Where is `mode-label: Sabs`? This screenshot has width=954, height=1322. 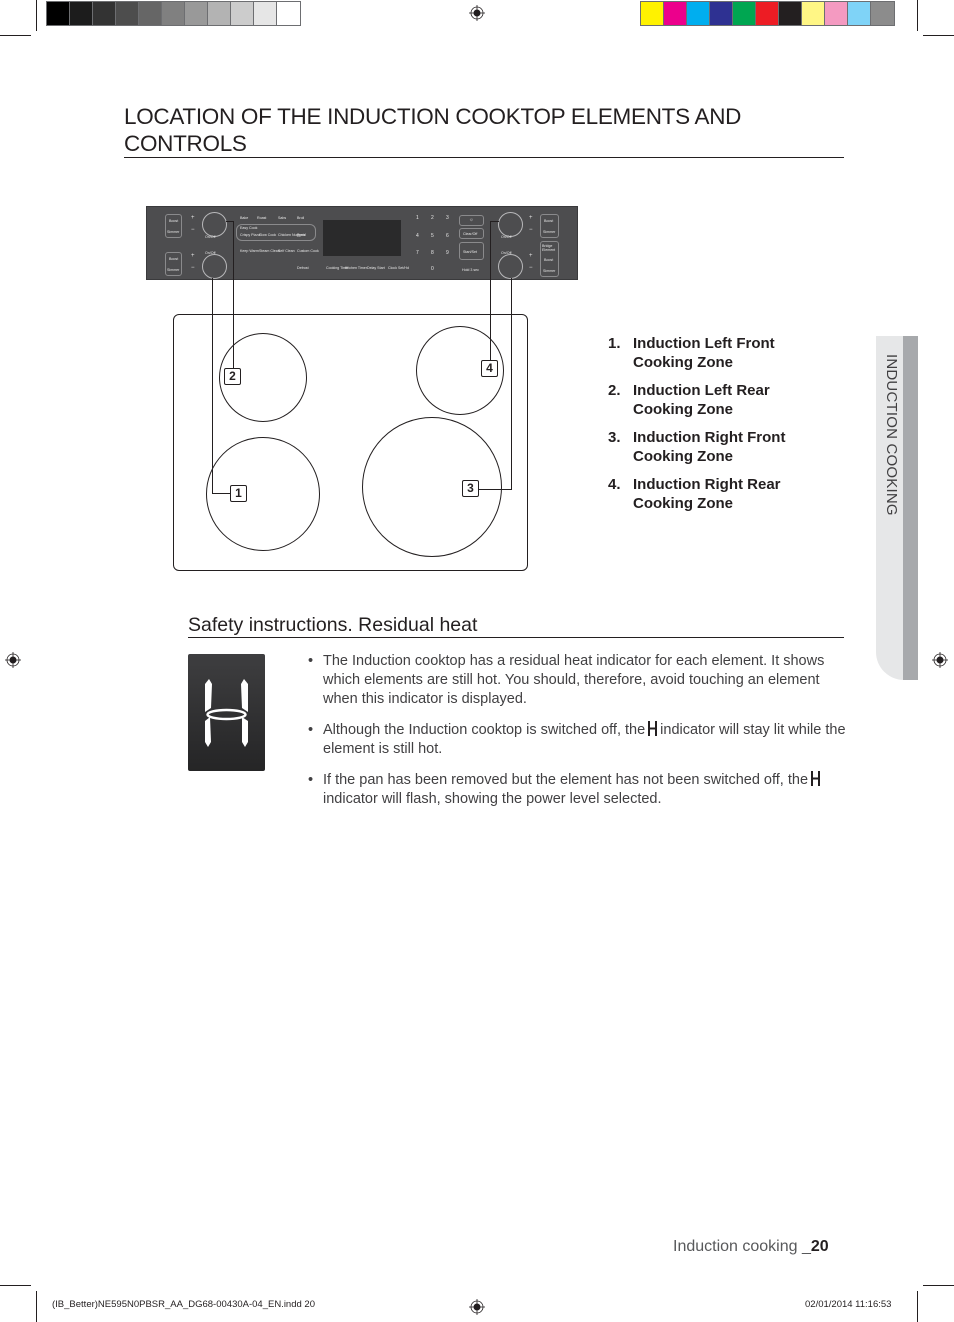
mode-label: Sabs is located at coordinates (282, 218).